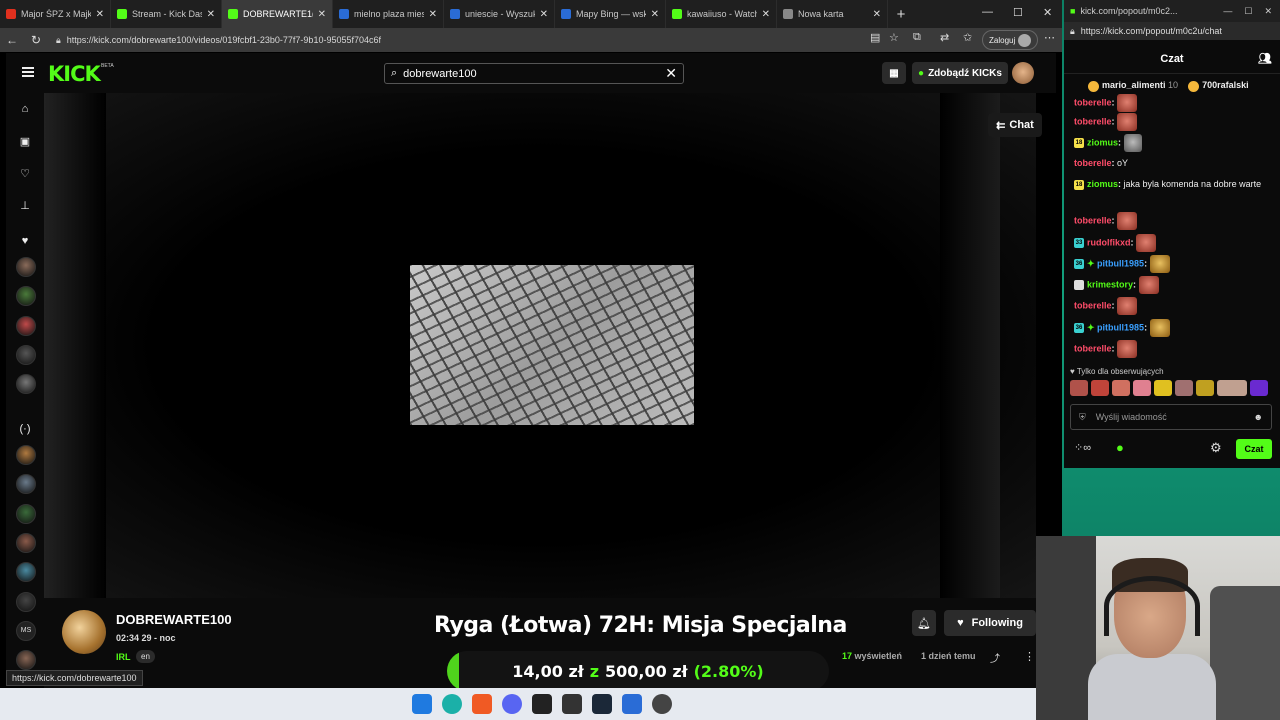 The image size is (1280, 720). What do you see at coordinates (36, 40) in the screenshot?
I see `reload-icon: ↻` at bounding box center [36, 40].